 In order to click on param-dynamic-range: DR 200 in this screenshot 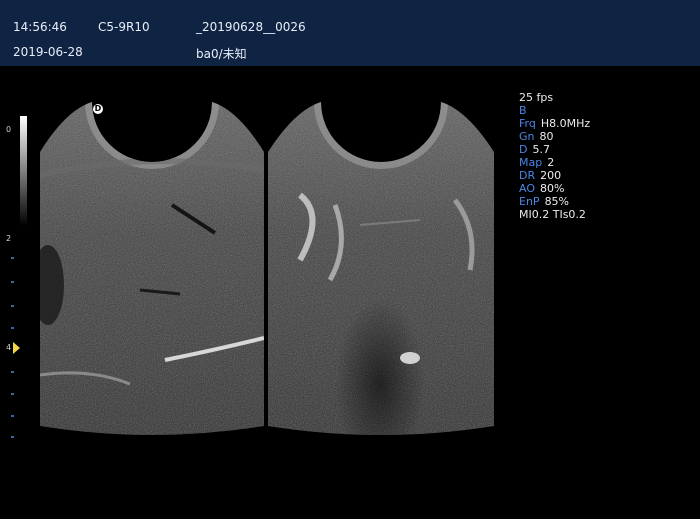, I will do `click(554, 175)`.